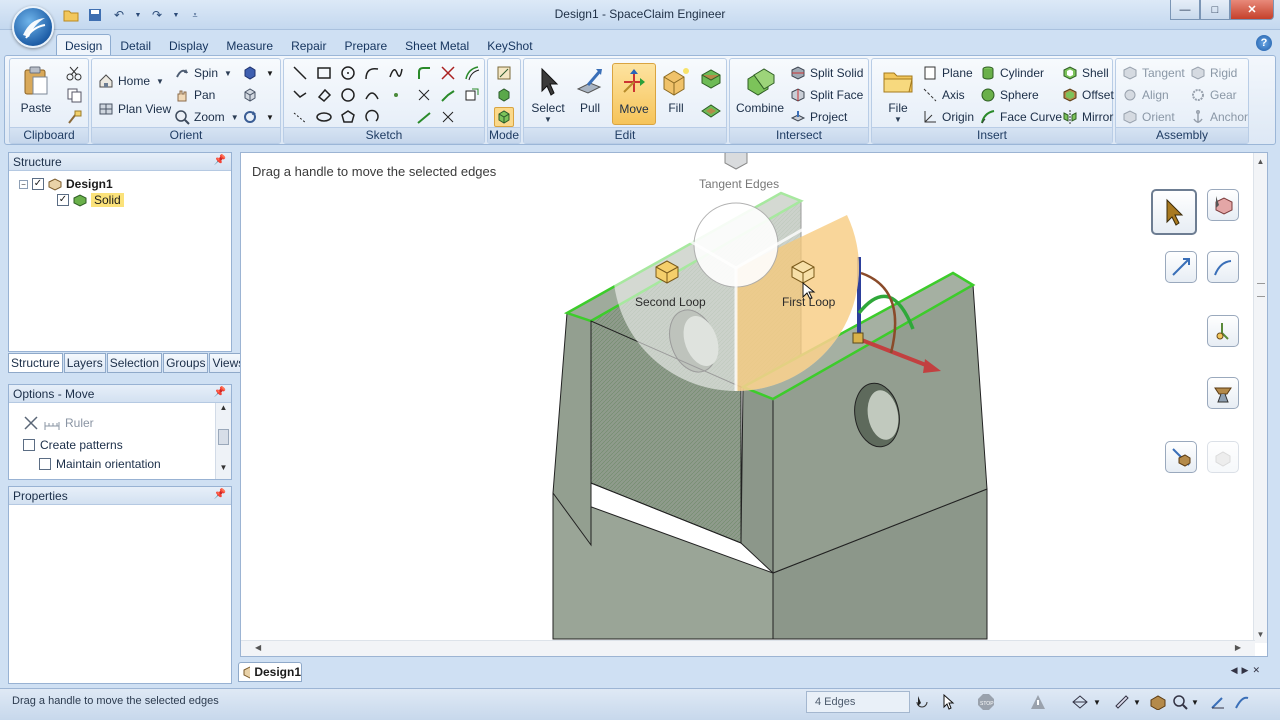  I want to click on cut-icon, so click(74, 73).